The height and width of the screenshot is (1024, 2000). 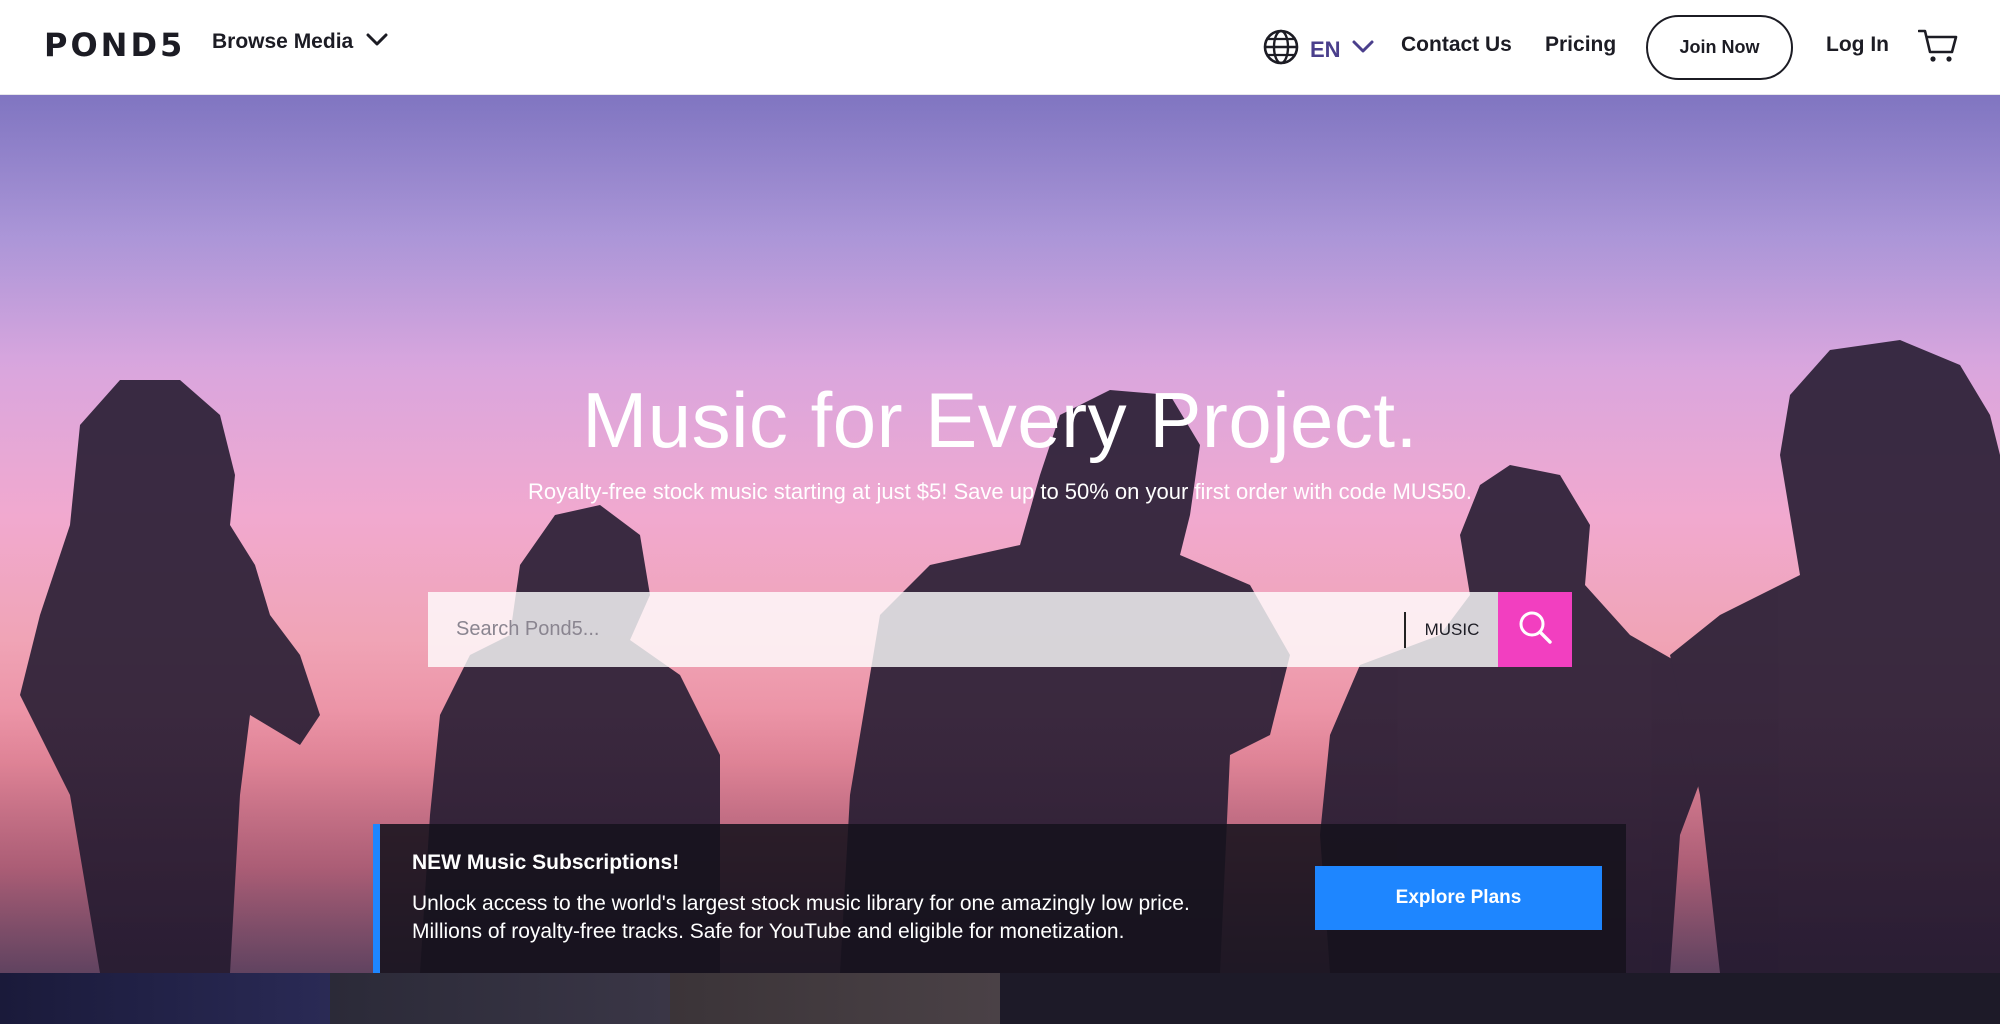 I want to click on search-bar: MUSIC, so click(x=1000, y=629).